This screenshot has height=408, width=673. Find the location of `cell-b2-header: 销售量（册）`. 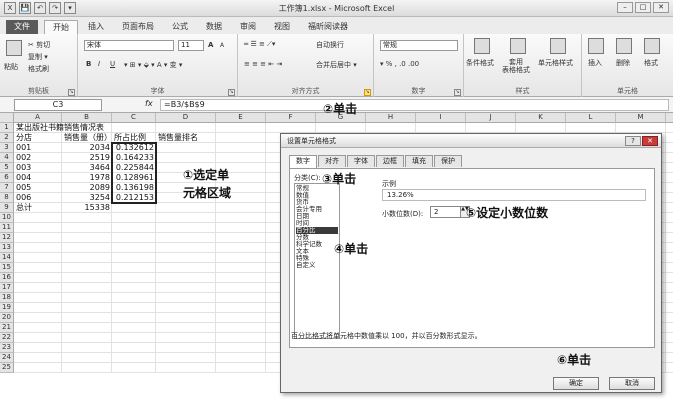

cell-b2-header: 销售量（册） is located at coordinates (88, 138).